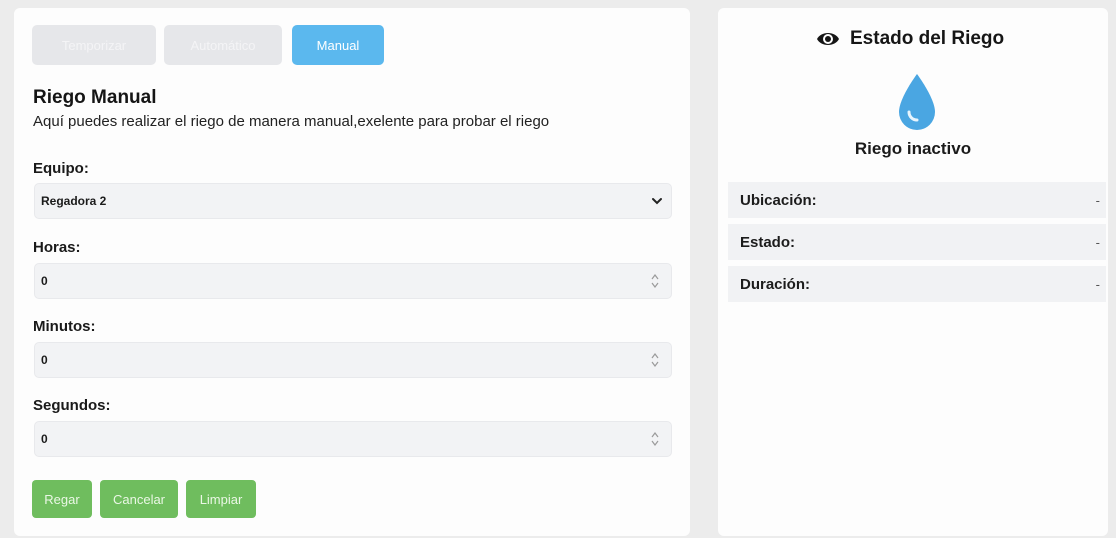 Image resolution: width=1116 pixels, height=538 pixels. Describe the element at coordinates (338, 45) in the screenshot. I see `tab-manual: Manual` at that location.